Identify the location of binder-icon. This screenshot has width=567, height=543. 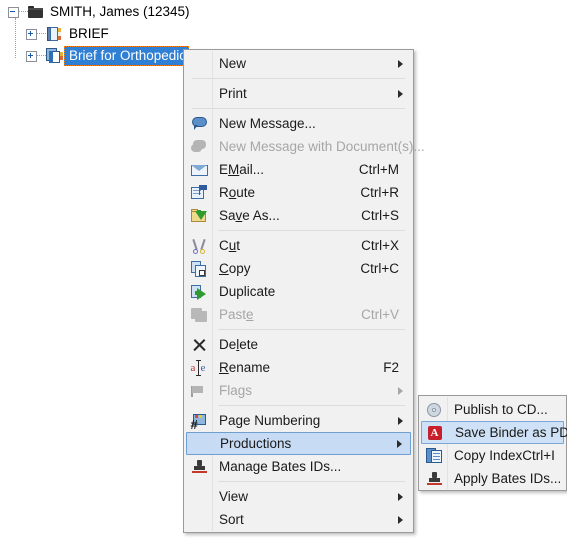
(54, 34).